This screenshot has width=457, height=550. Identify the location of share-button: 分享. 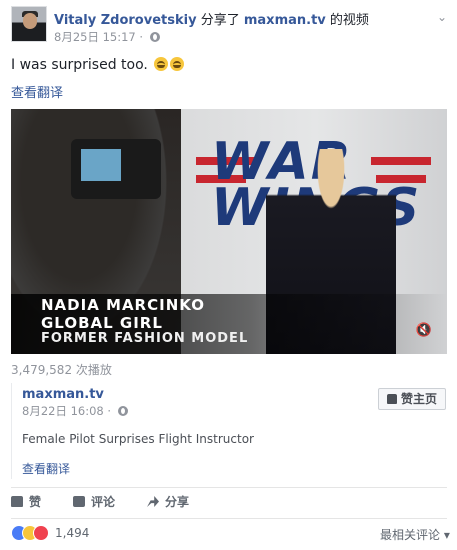
(168, 502).